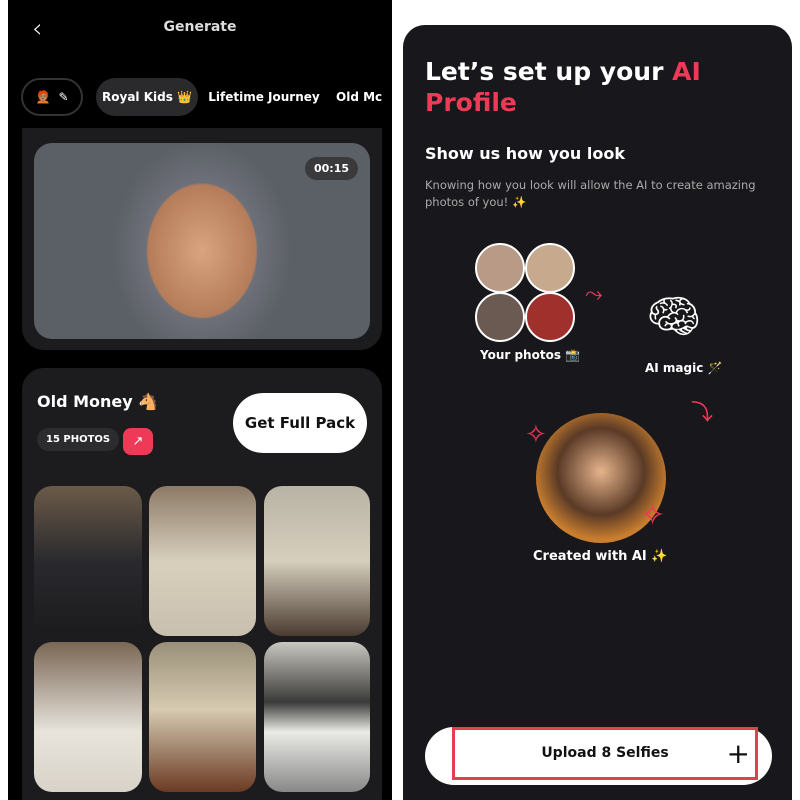  I want to click on trending-up-icon: ↗, so click(138, 441).